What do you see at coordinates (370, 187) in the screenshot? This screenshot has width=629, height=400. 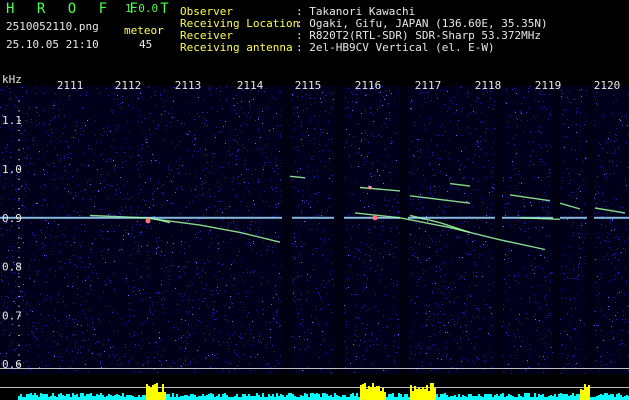 I see `meteor-head` at bounding box center [370, 187].